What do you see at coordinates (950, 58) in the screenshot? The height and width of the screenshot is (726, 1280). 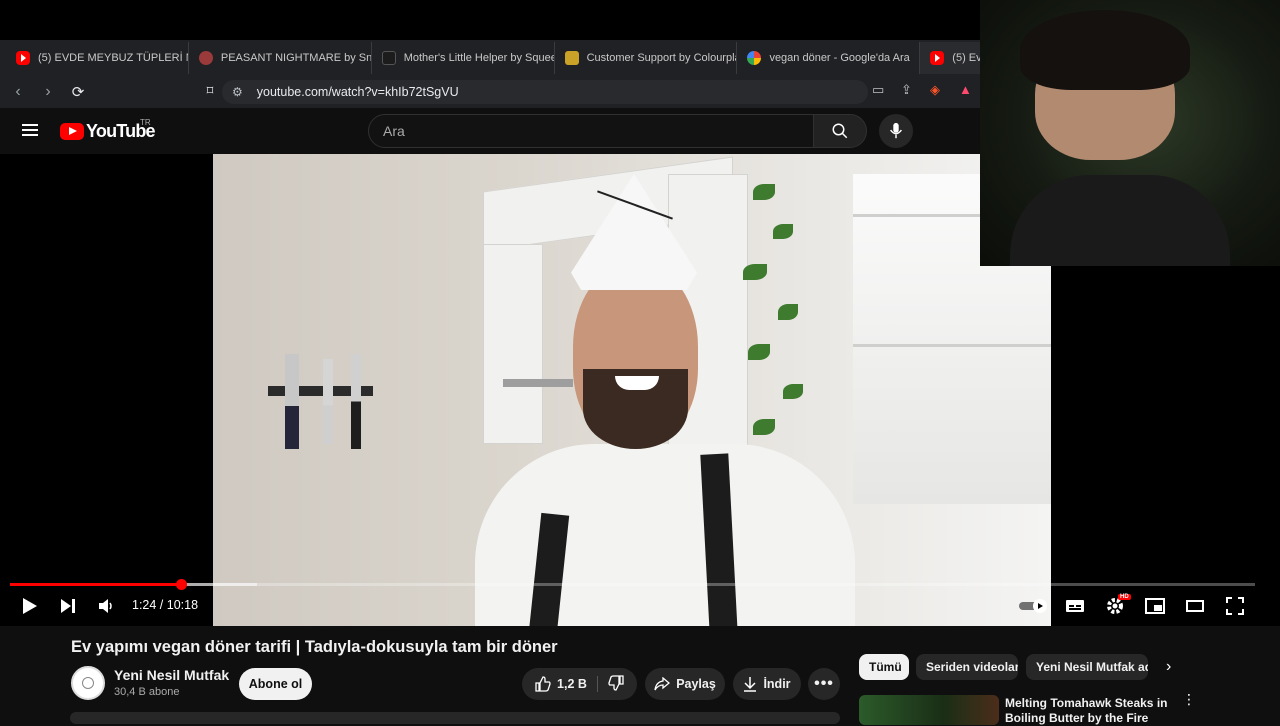 I see `browser-tab-active: (5) Ev y` at bounding box center [950, 58].